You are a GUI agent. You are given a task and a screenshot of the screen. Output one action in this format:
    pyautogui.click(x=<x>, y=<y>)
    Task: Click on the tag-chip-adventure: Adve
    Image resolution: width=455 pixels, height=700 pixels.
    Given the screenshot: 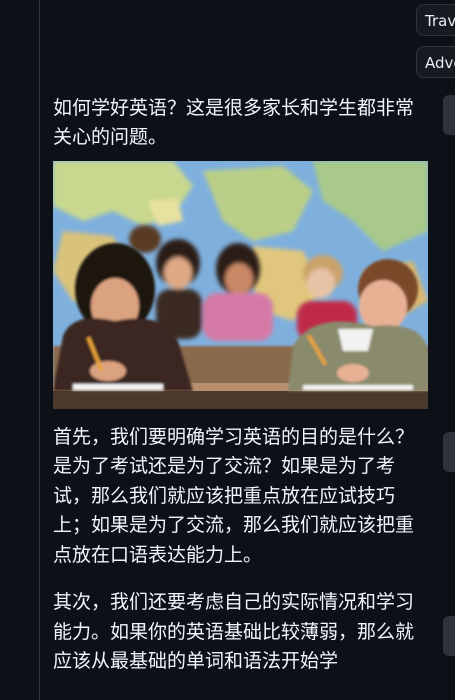 What is the action you would take?
    pyautogui.click(x=435, y=62)
    